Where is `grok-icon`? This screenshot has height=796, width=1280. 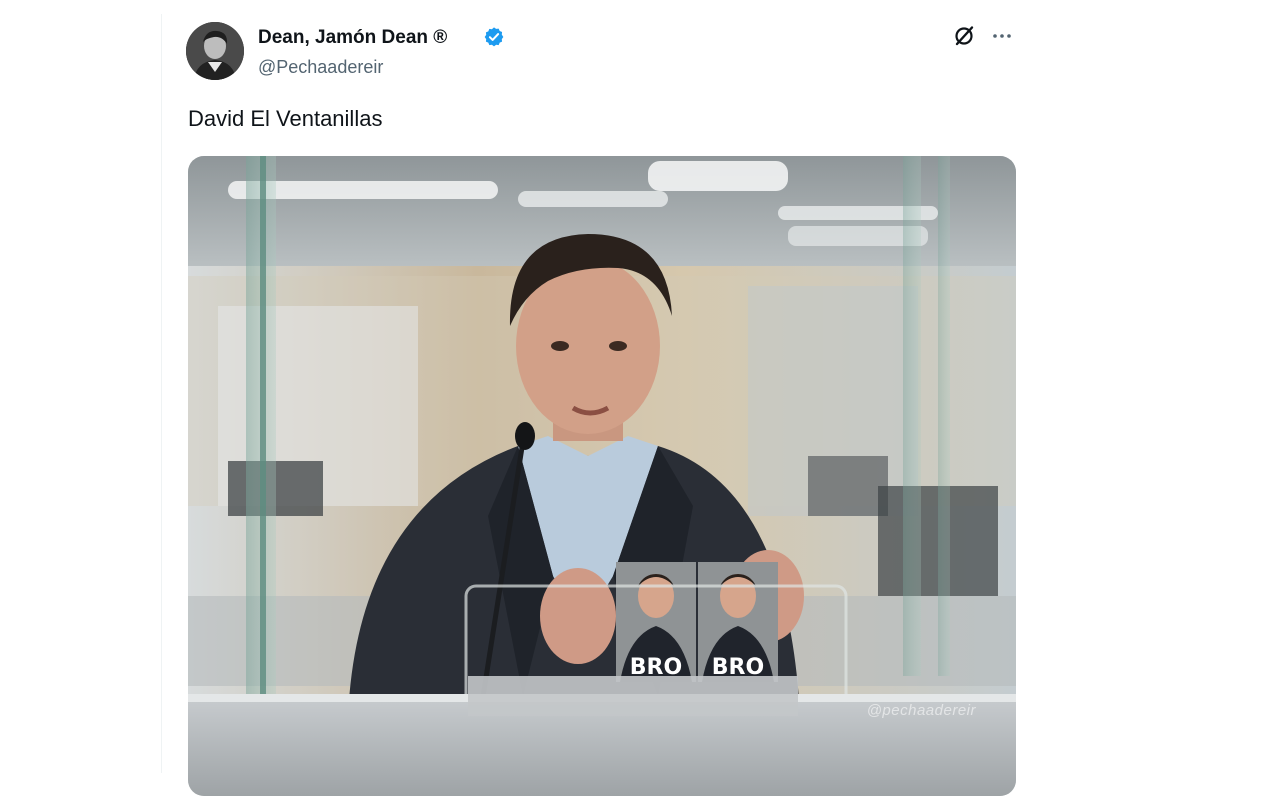
grok-icon is located at coordinates (964, 38).